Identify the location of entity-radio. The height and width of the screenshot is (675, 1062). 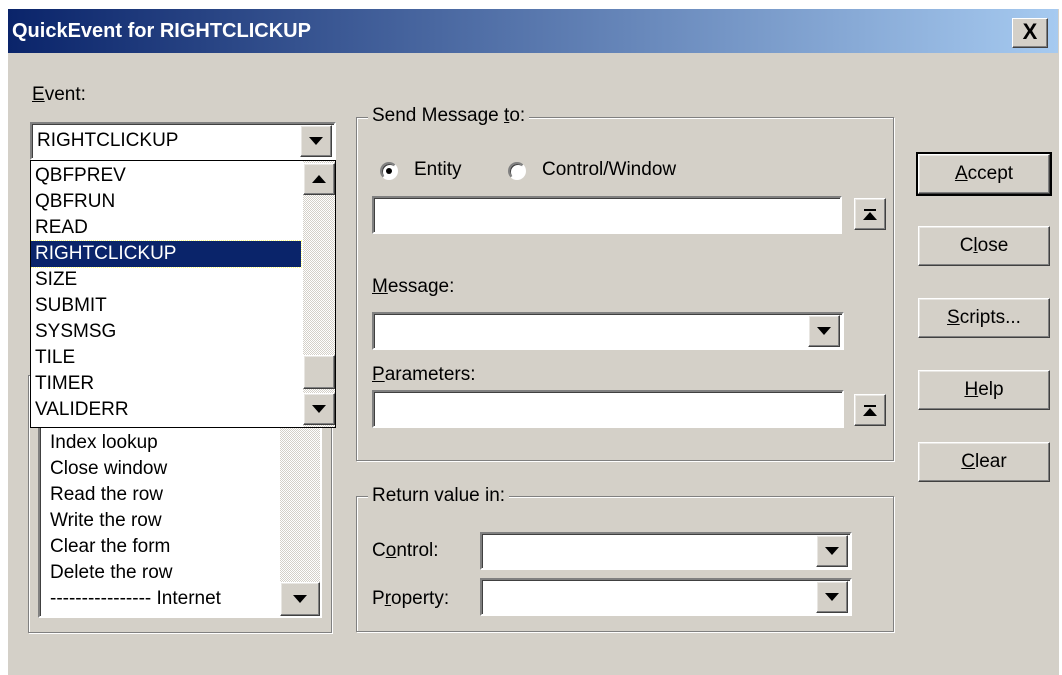
(389, 171).